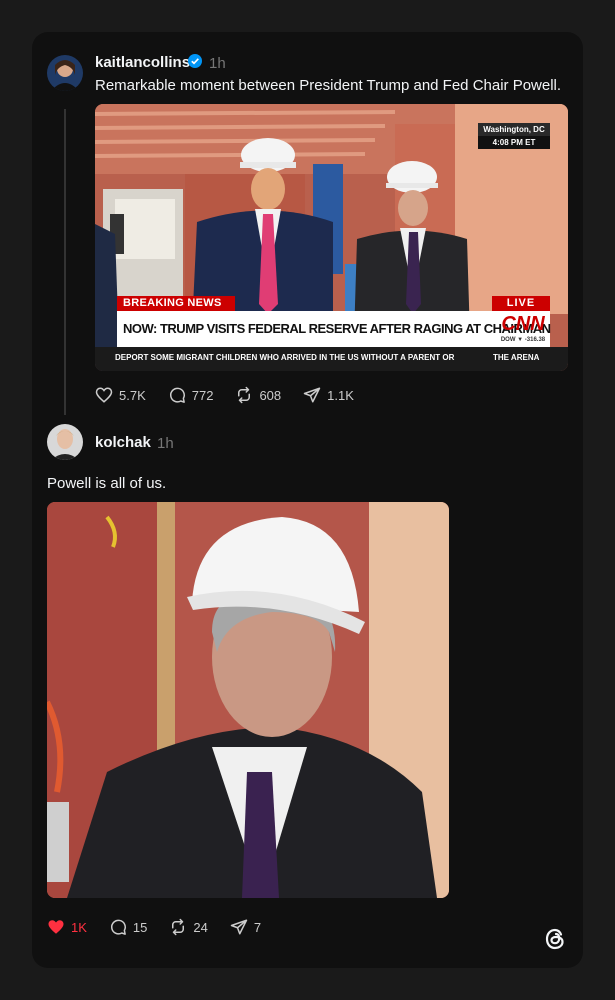 The image size is (615, 1000). What do you see at coordinates (188, 927) in the screenshot?
I see `repost-button: 24` at bounding box center [188, 927].